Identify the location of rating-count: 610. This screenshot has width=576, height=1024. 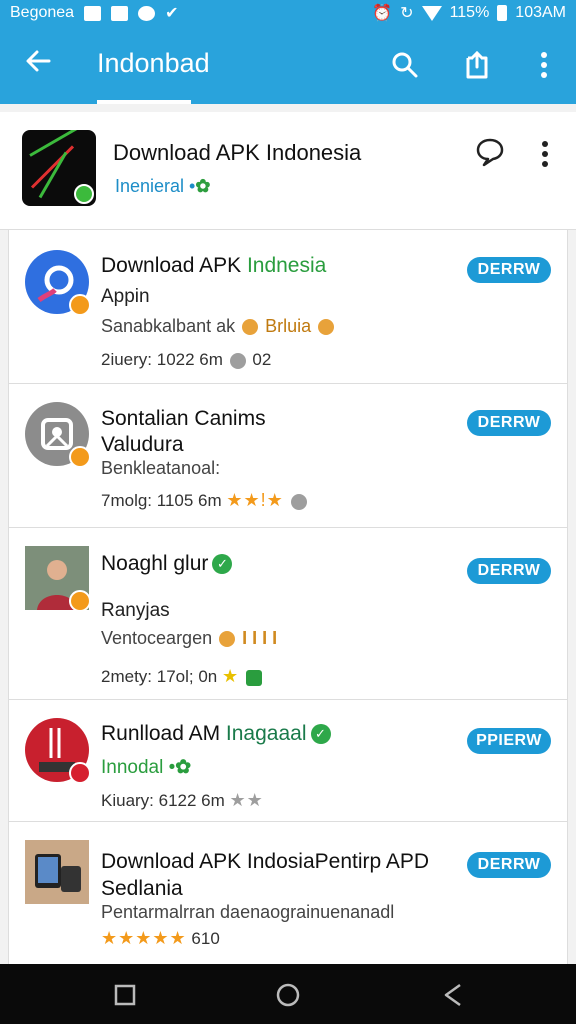
(205, 938).